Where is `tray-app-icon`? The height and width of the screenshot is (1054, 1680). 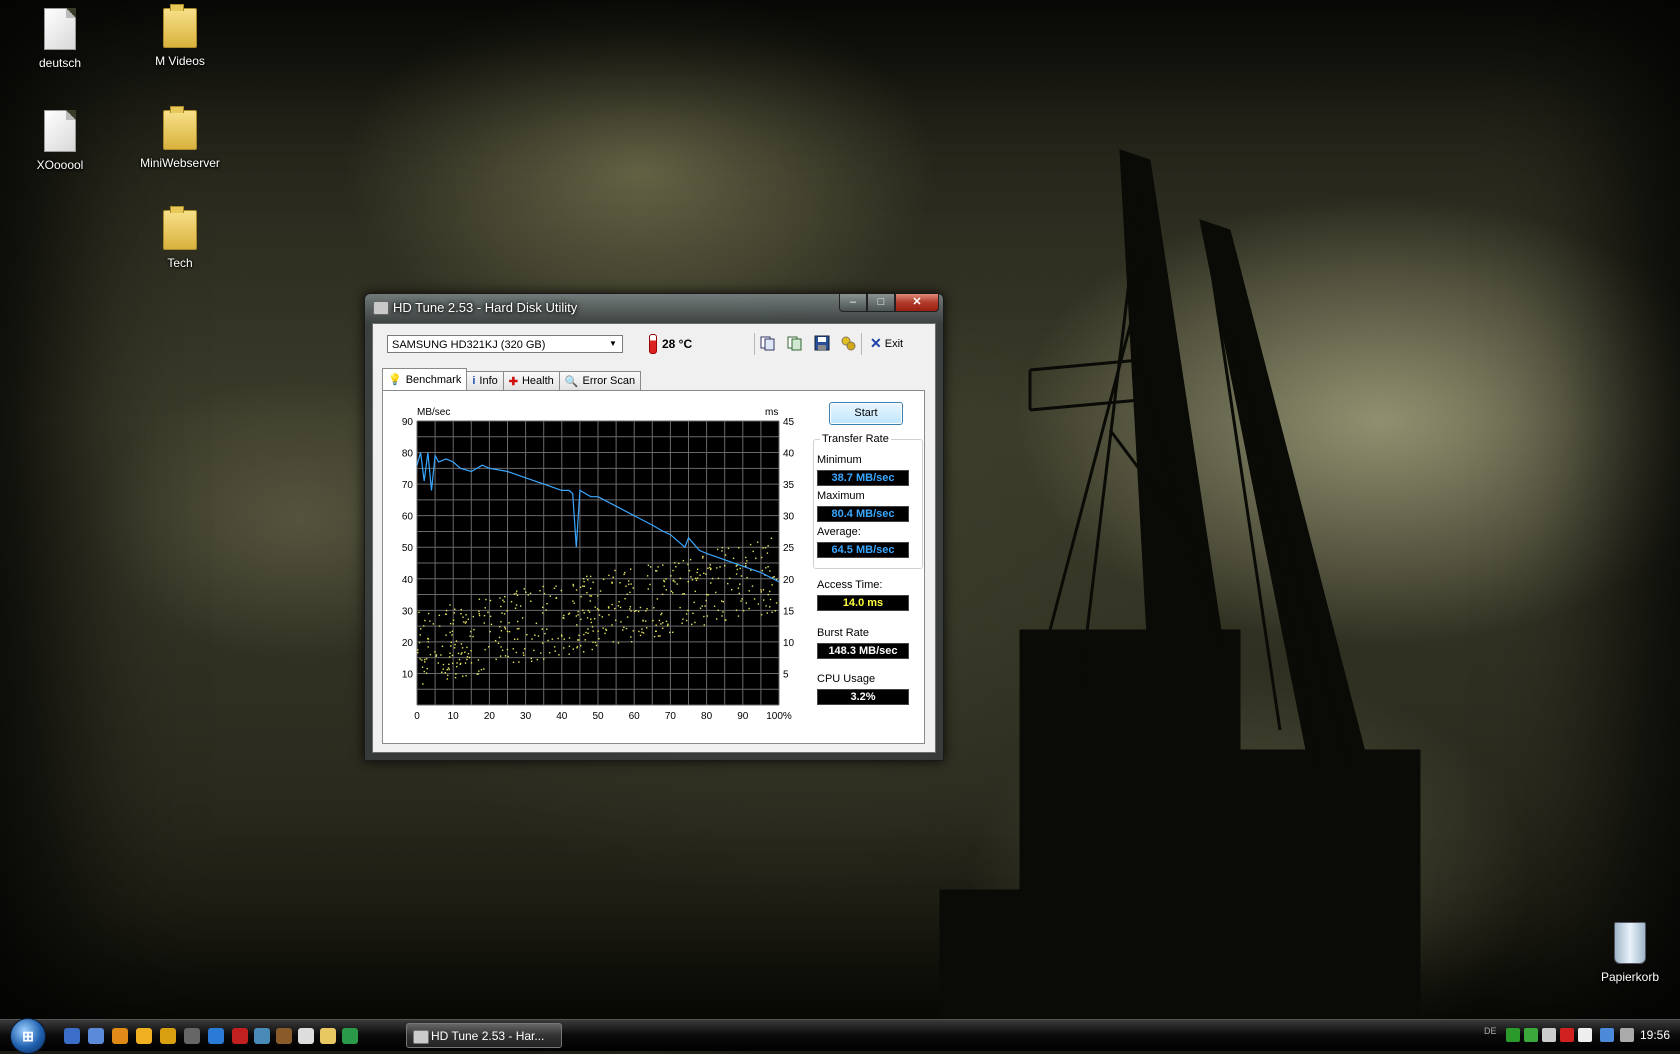 tray-app-icon is located at coordinates (1585, 1035).